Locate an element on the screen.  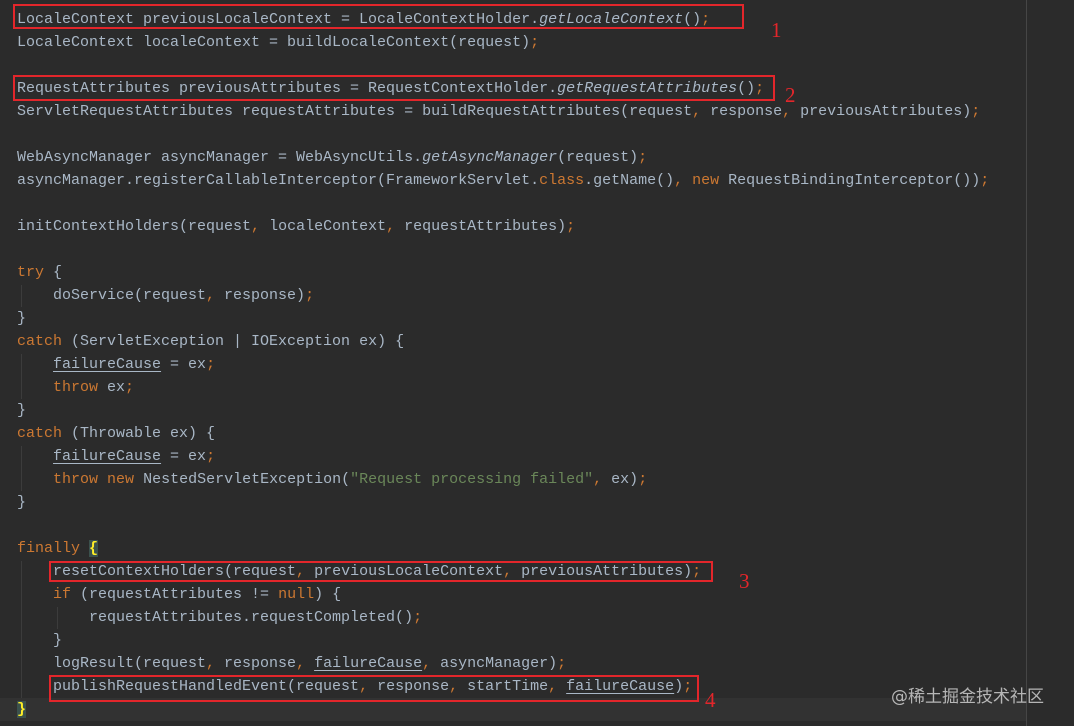
code-token-text: doService(request is located at coordinates (112, 295).